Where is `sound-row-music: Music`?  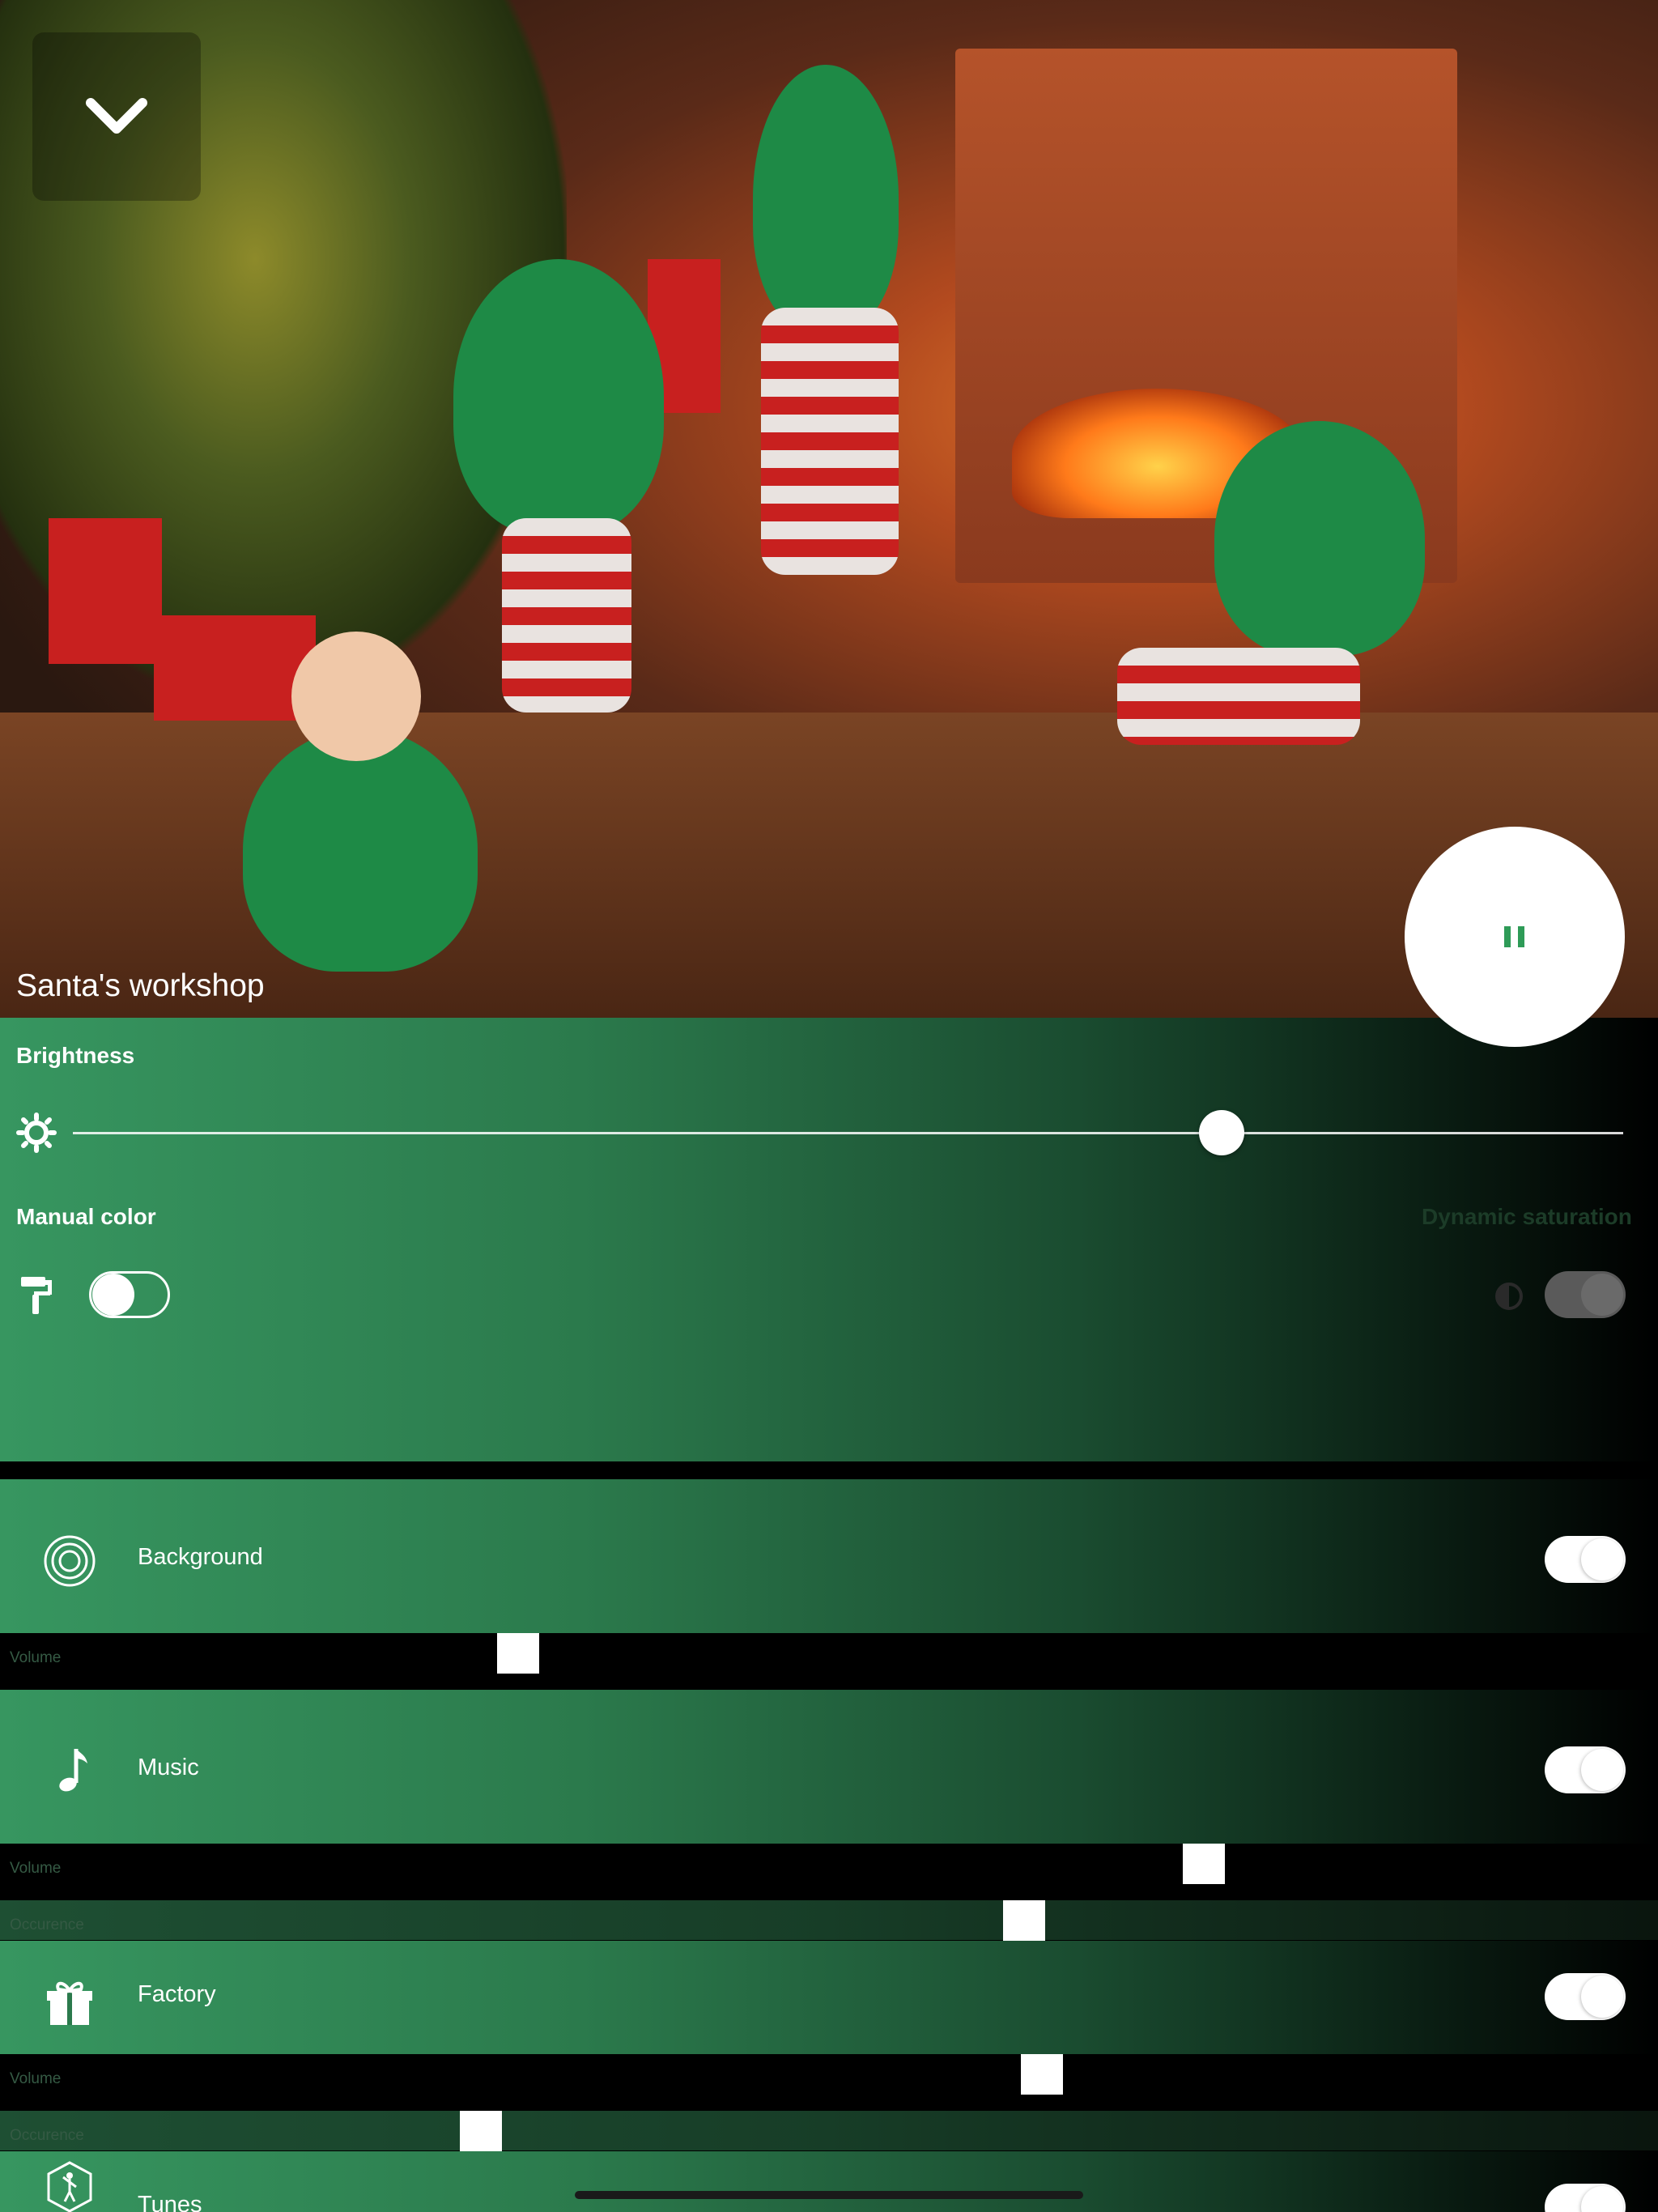
sound-row-music: Music is located at coordinates (829, 1767).